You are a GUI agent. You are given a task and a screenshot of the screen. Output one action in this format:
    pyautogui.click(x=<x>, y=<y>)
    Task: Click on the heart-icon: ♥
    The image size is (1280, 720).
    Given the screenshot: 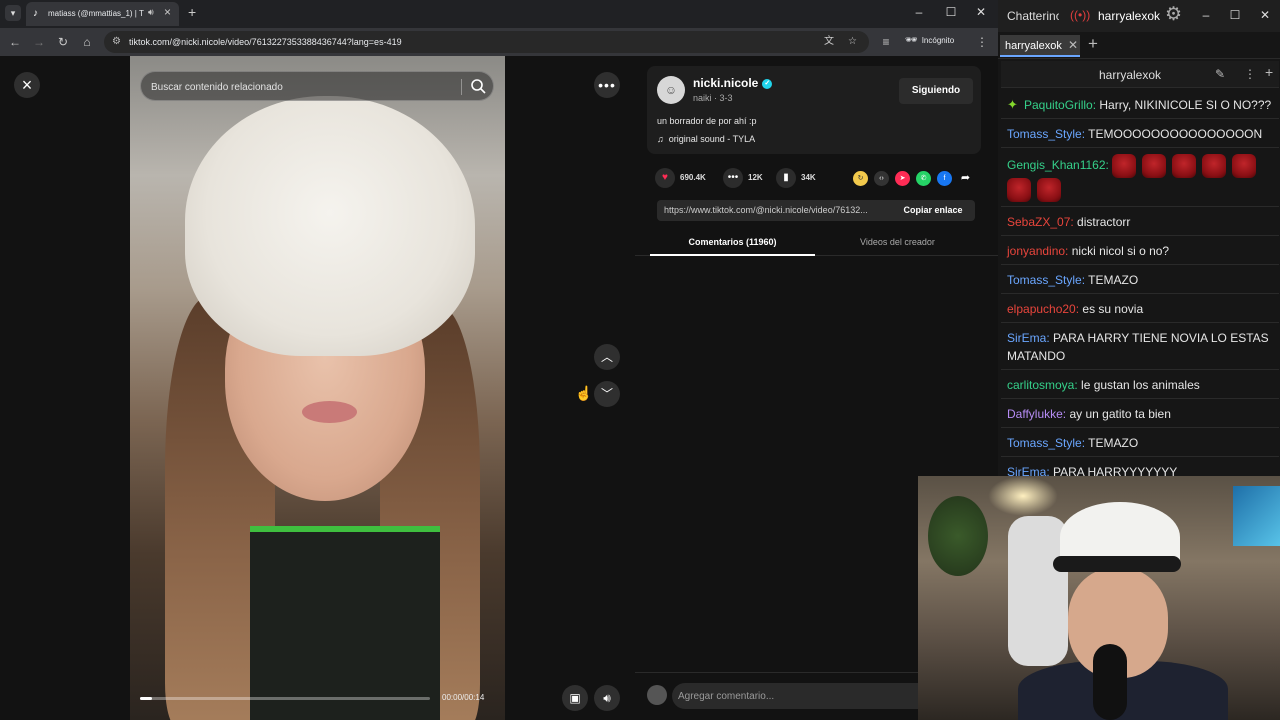 What is the action you would take?
    pyautogui.click(x=665, y=178)
    